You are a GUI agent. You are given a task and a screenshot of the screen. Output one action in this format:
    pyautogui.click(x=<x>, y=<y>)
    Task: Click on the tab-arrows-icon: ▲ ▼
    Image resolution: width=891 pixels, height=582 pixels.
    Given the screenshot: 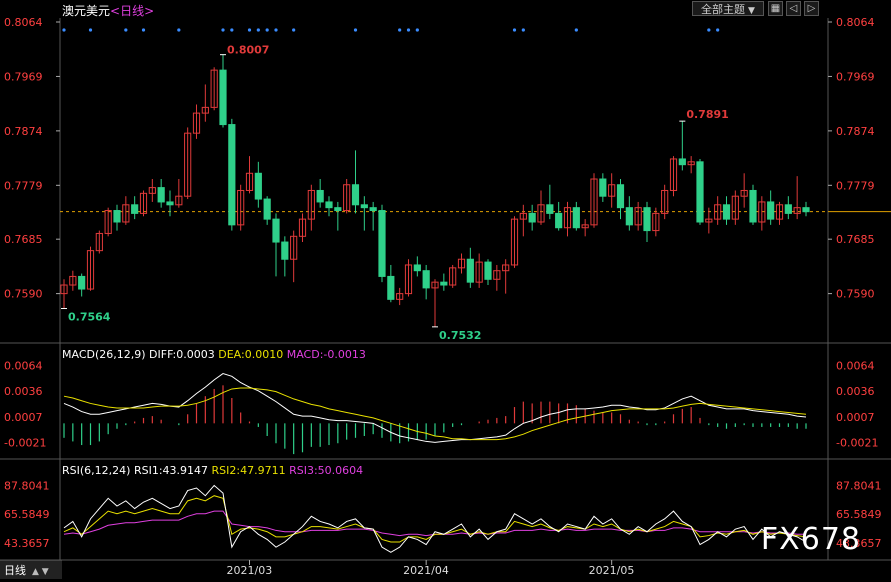 What is the action you would take?
    pyautogui.click(x=40, y=572)
    